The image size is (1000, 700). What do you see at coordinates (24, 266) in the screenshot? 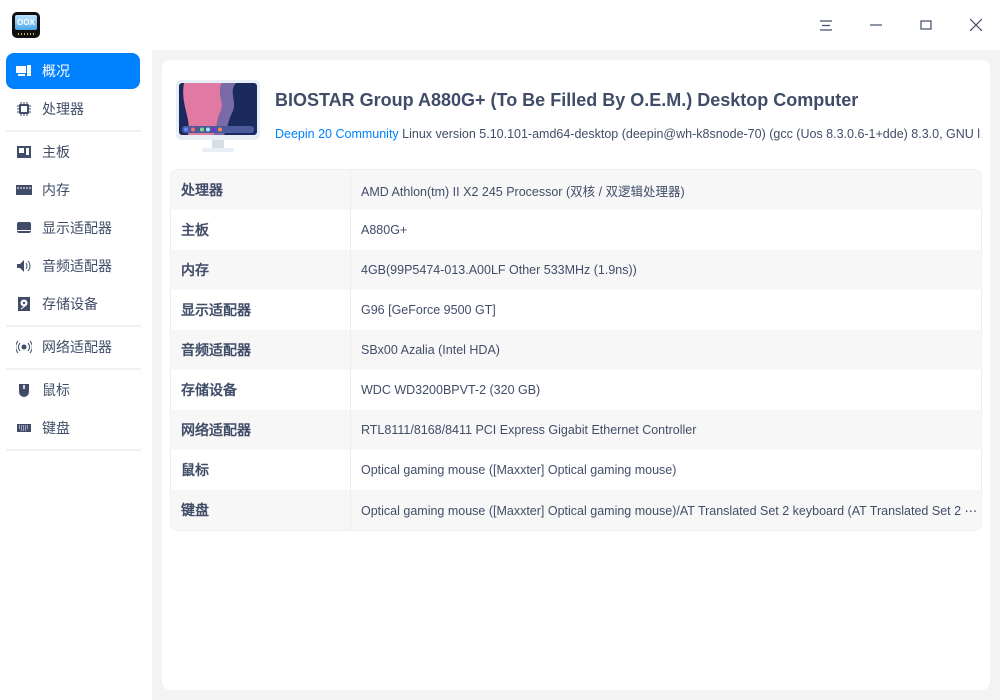
I see `audio-icon` at bounding box center [24, 266].